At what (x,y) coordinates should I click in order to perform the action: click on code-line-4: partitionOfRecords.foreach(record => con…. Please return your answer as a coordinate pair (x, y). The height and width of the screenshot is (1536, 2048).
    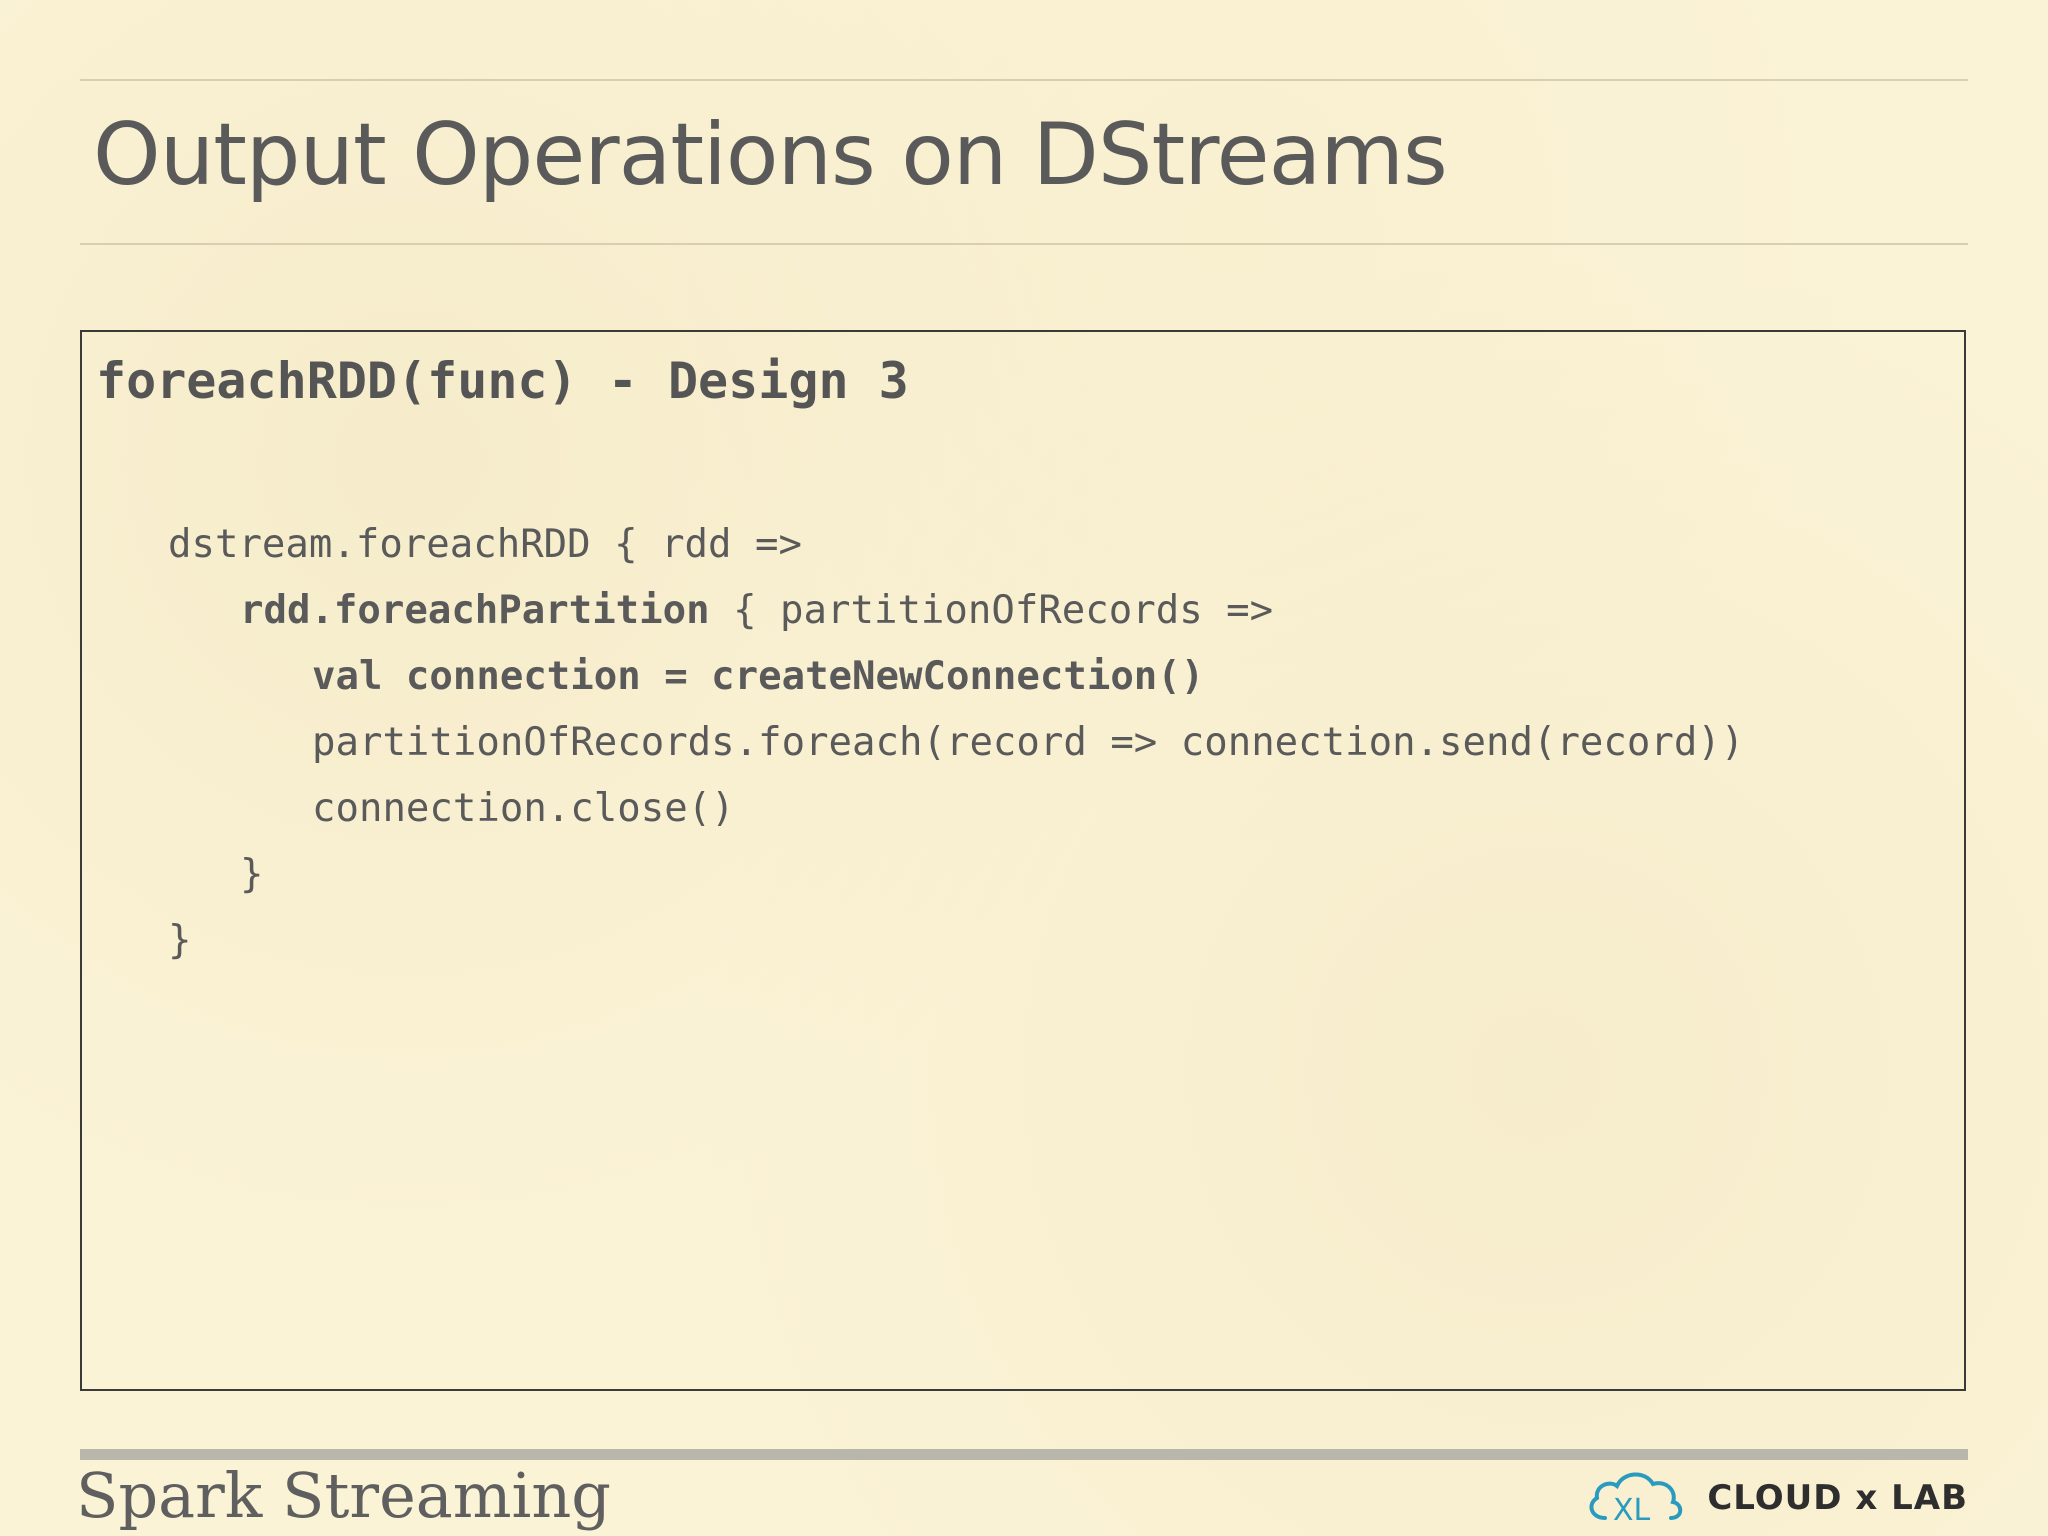
    Looking at the image, I should click on (956, 743).